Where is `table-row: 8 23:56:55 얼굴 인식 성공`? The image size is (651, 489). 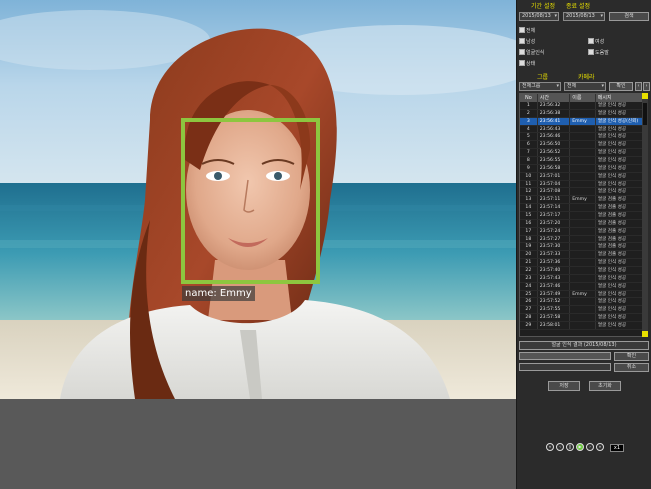 table-row: 8 23:56:55 얼굴 인식 성공 is located at coordinates (583, 161).